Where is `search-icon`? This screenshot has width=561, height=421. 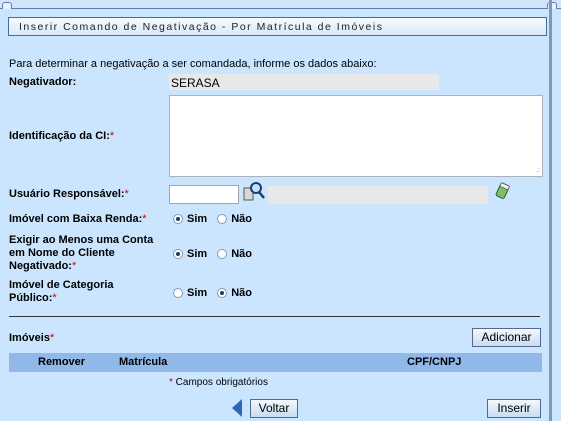
search-icon is located at coordinates (254, 192).